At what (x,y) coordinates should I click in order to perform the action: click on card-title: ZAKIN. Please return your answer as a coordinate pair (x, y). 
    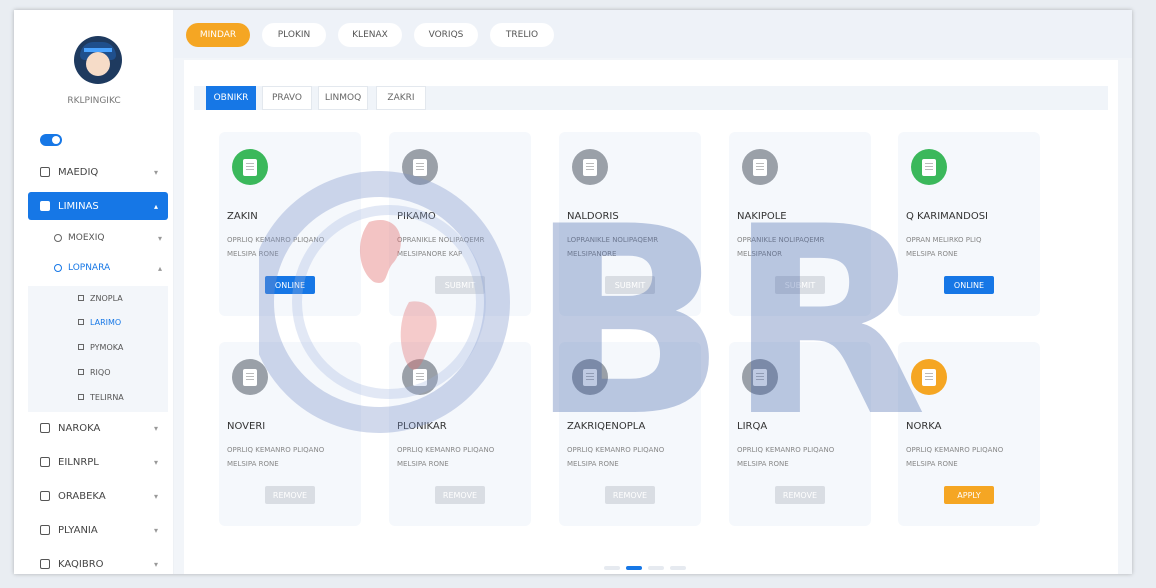
    Looking at the image, I should click on (242, 216).